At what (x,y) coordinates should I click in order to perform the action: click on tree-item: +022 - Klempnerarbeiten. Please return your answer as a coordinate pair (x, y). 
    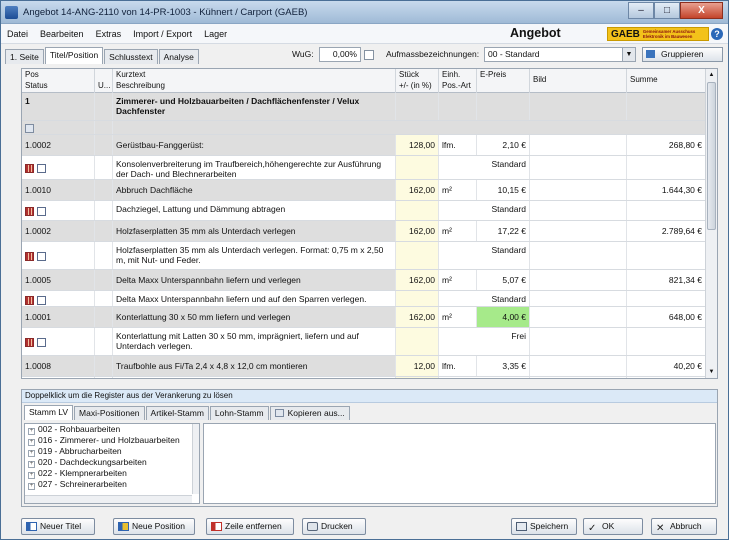
    Looking at the image, I should click on (112, 473).